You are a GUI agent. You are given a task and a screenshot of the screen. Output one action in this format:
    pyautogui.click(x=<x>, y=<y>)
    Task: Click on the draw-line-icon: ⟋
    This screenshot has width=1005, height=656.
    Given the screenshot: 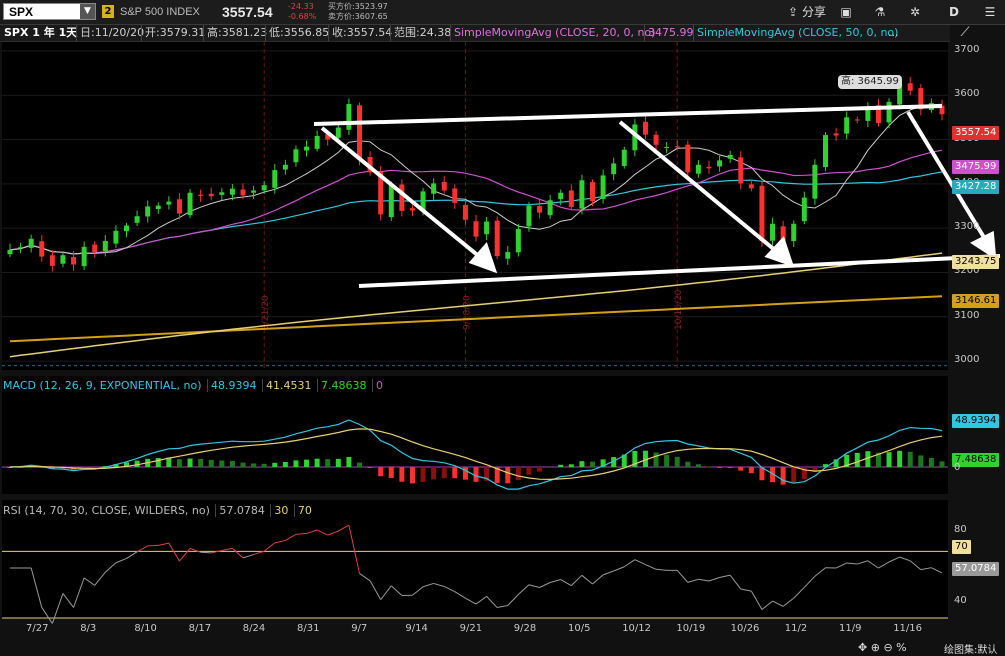 What is the action you would take?
    pyautogui.click(x=965, y=33)
    